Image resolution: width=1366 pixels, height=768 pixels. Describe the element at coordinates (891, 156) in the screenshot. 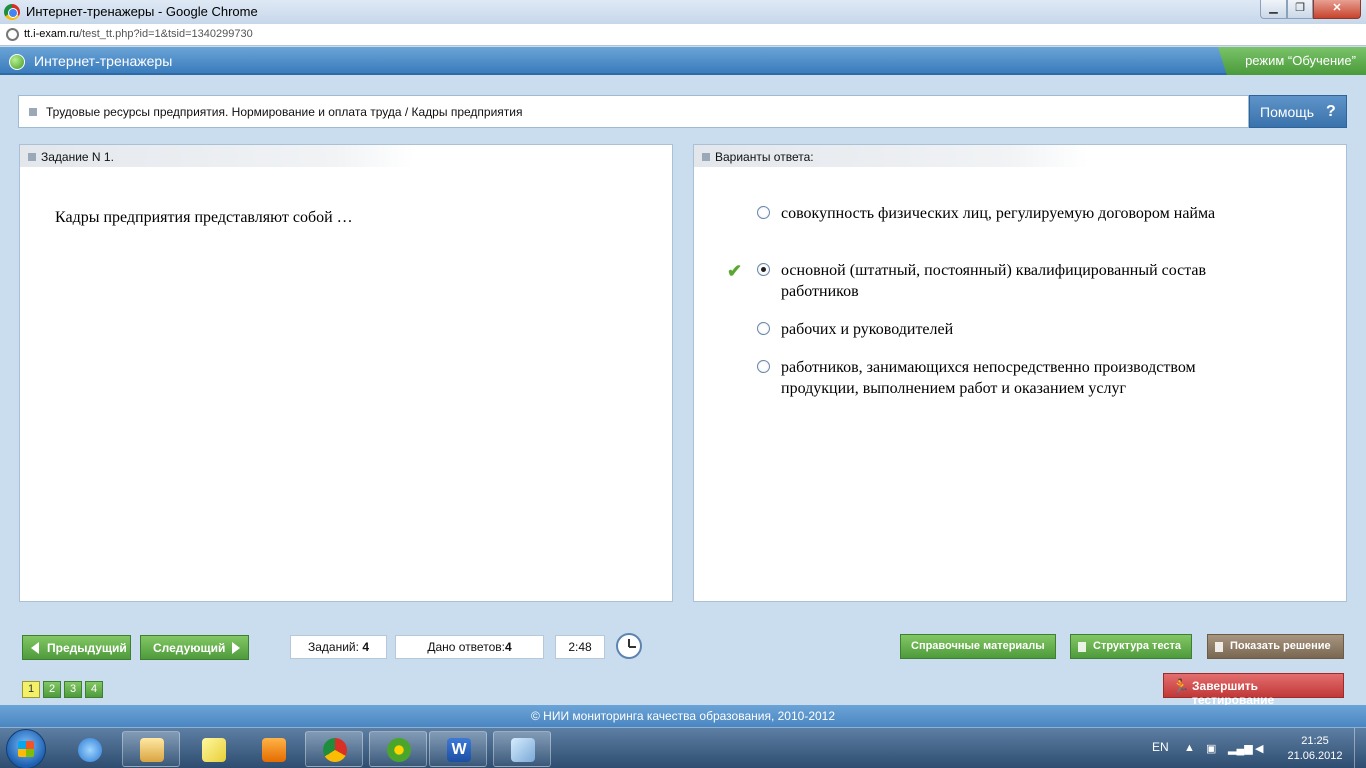

I see `answers-panel-header: Варианты ответа:` at that location.